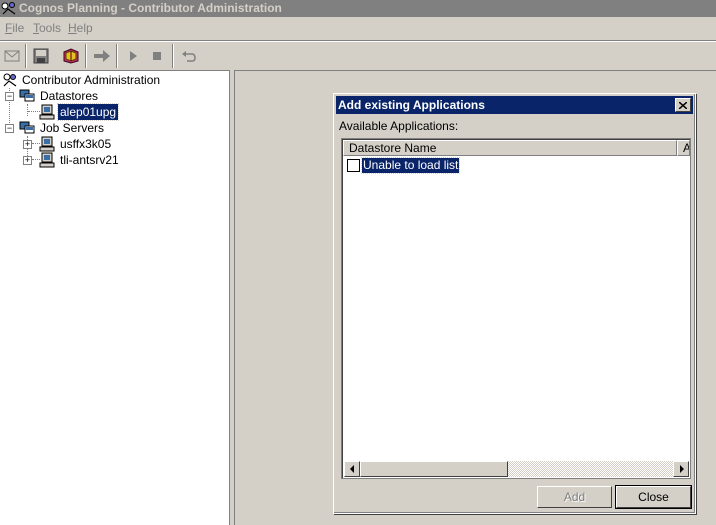 Image resolution: width=716 pixels, height=525 pixels. Describe the element at coordinates (683, 148) in the screenshot. I see `column-header-a: A` at that location.